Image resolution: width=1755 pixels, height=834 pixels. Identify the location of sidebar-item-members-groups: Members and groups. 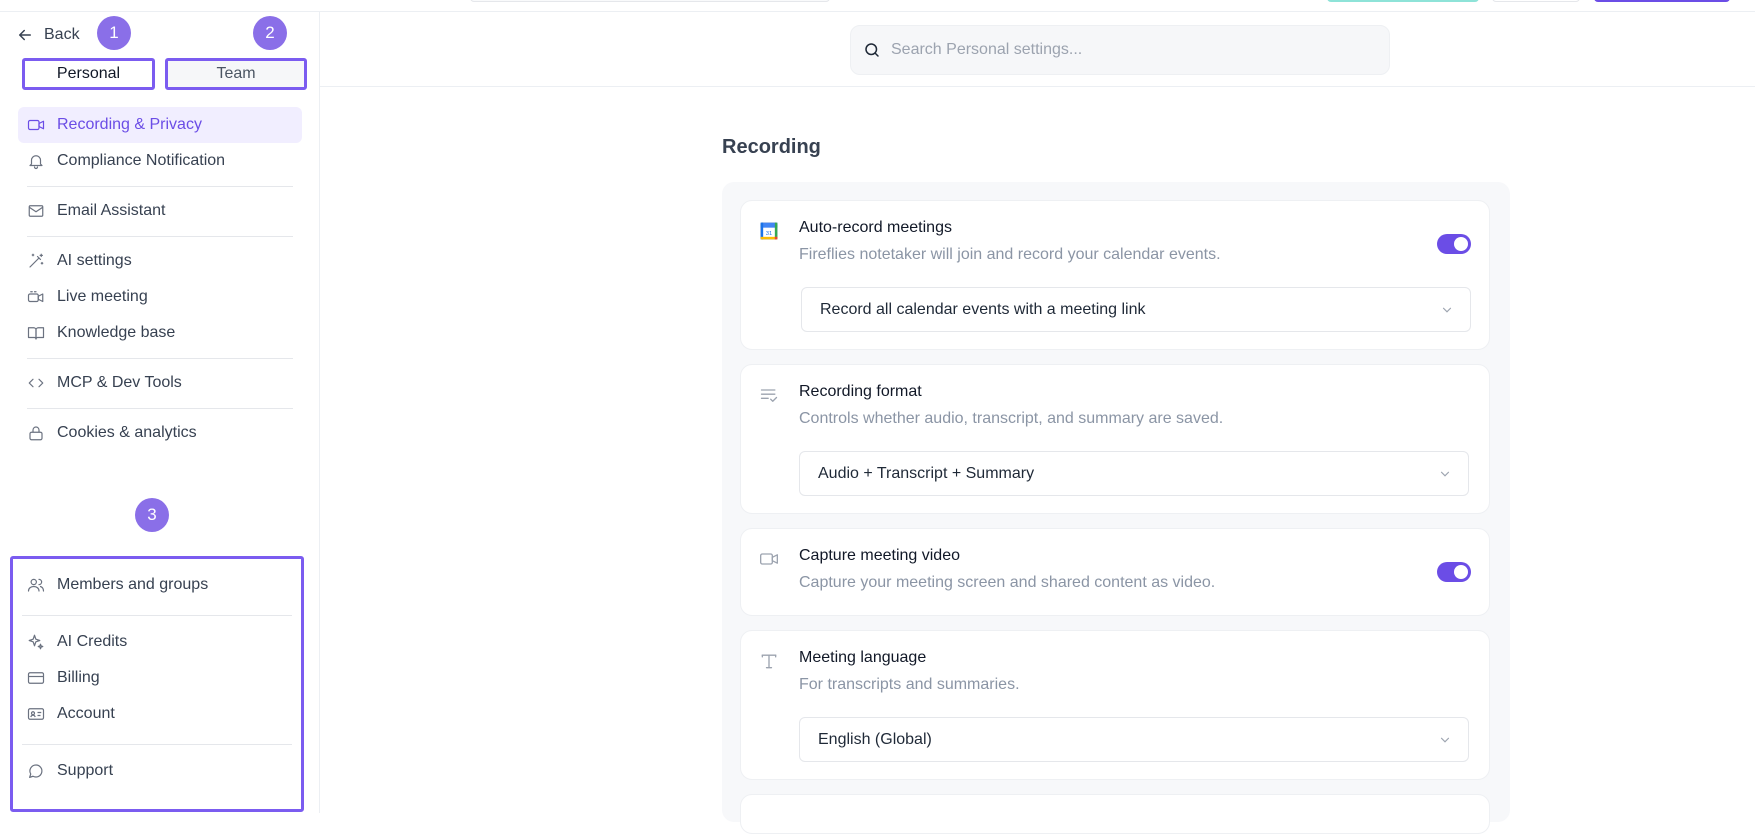
(157, 585).